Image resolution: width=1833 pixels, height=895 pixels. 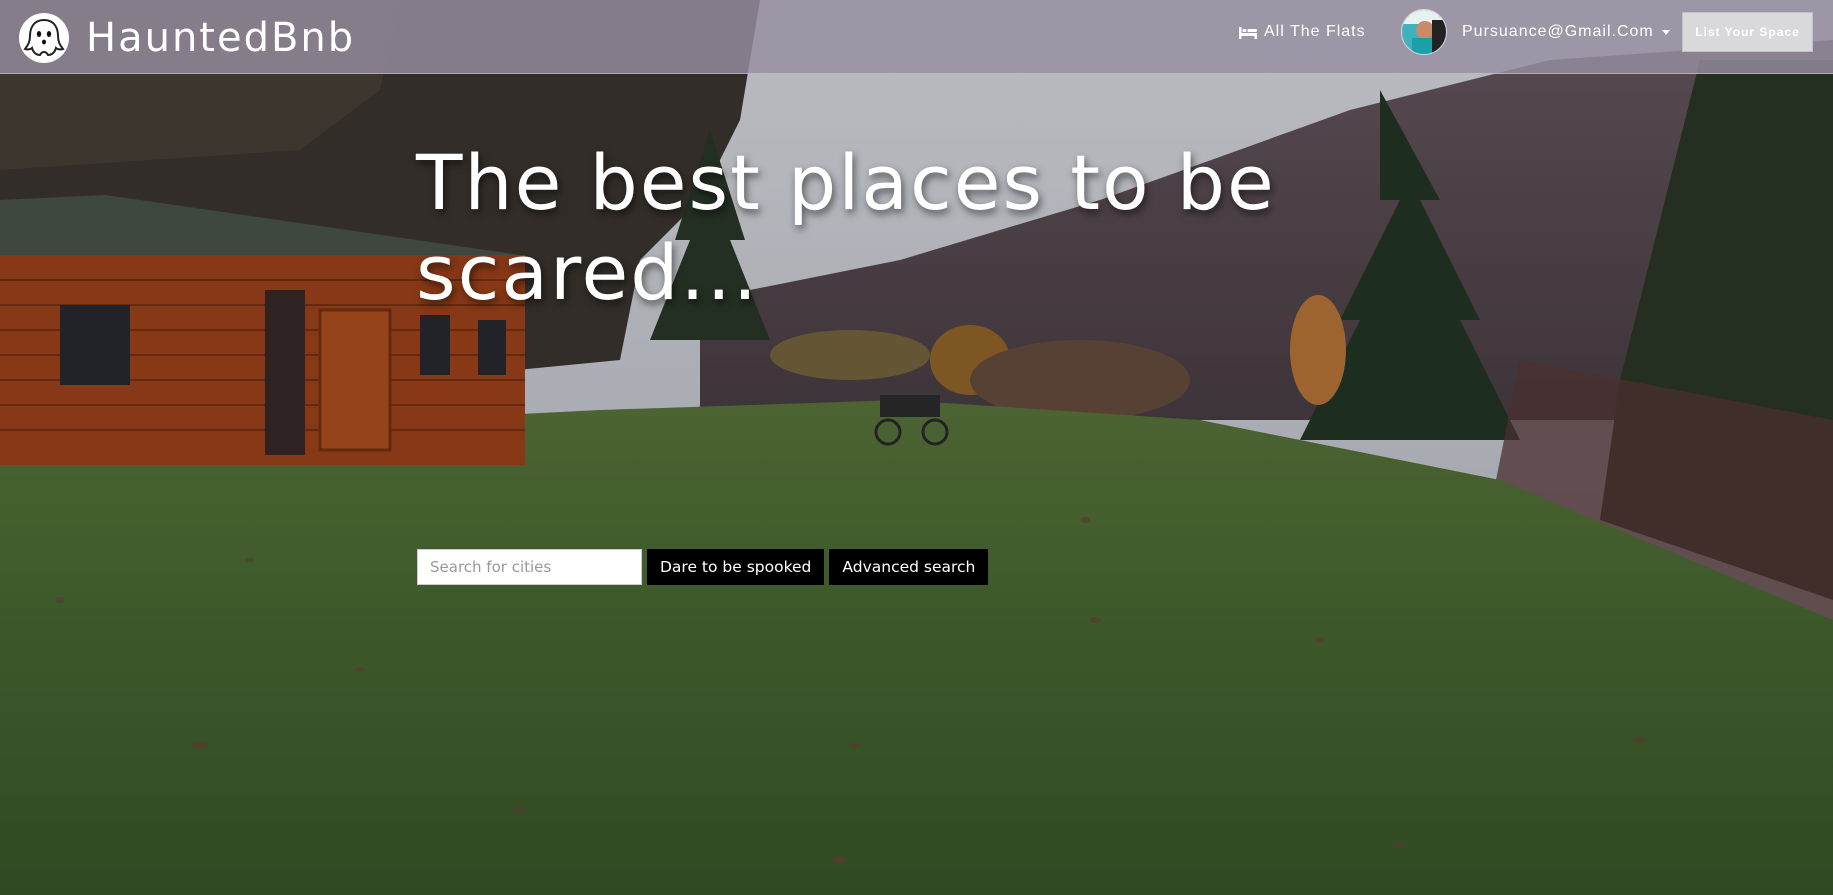 What do you see at coordinates (529, 567) in the screenshot?
I see `city-search-input` at bounding box center [529, 567].